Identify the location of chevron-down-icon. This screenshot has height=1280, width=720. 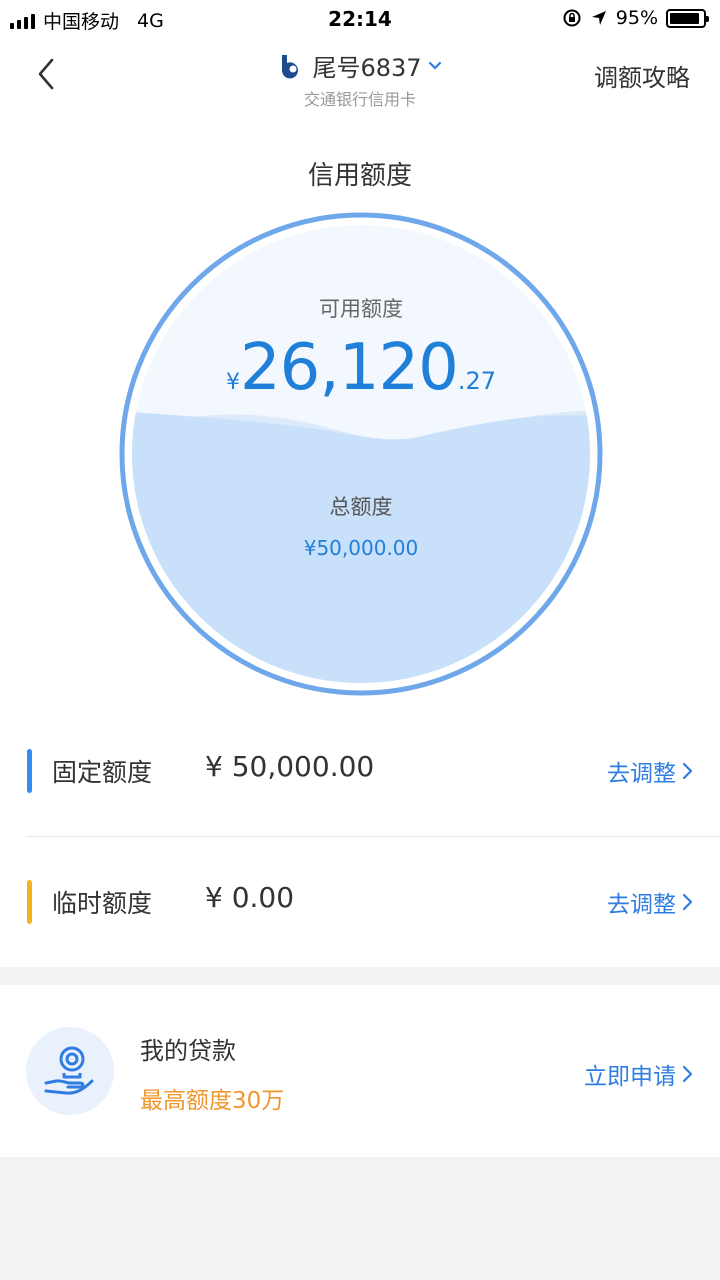
(434, 65).